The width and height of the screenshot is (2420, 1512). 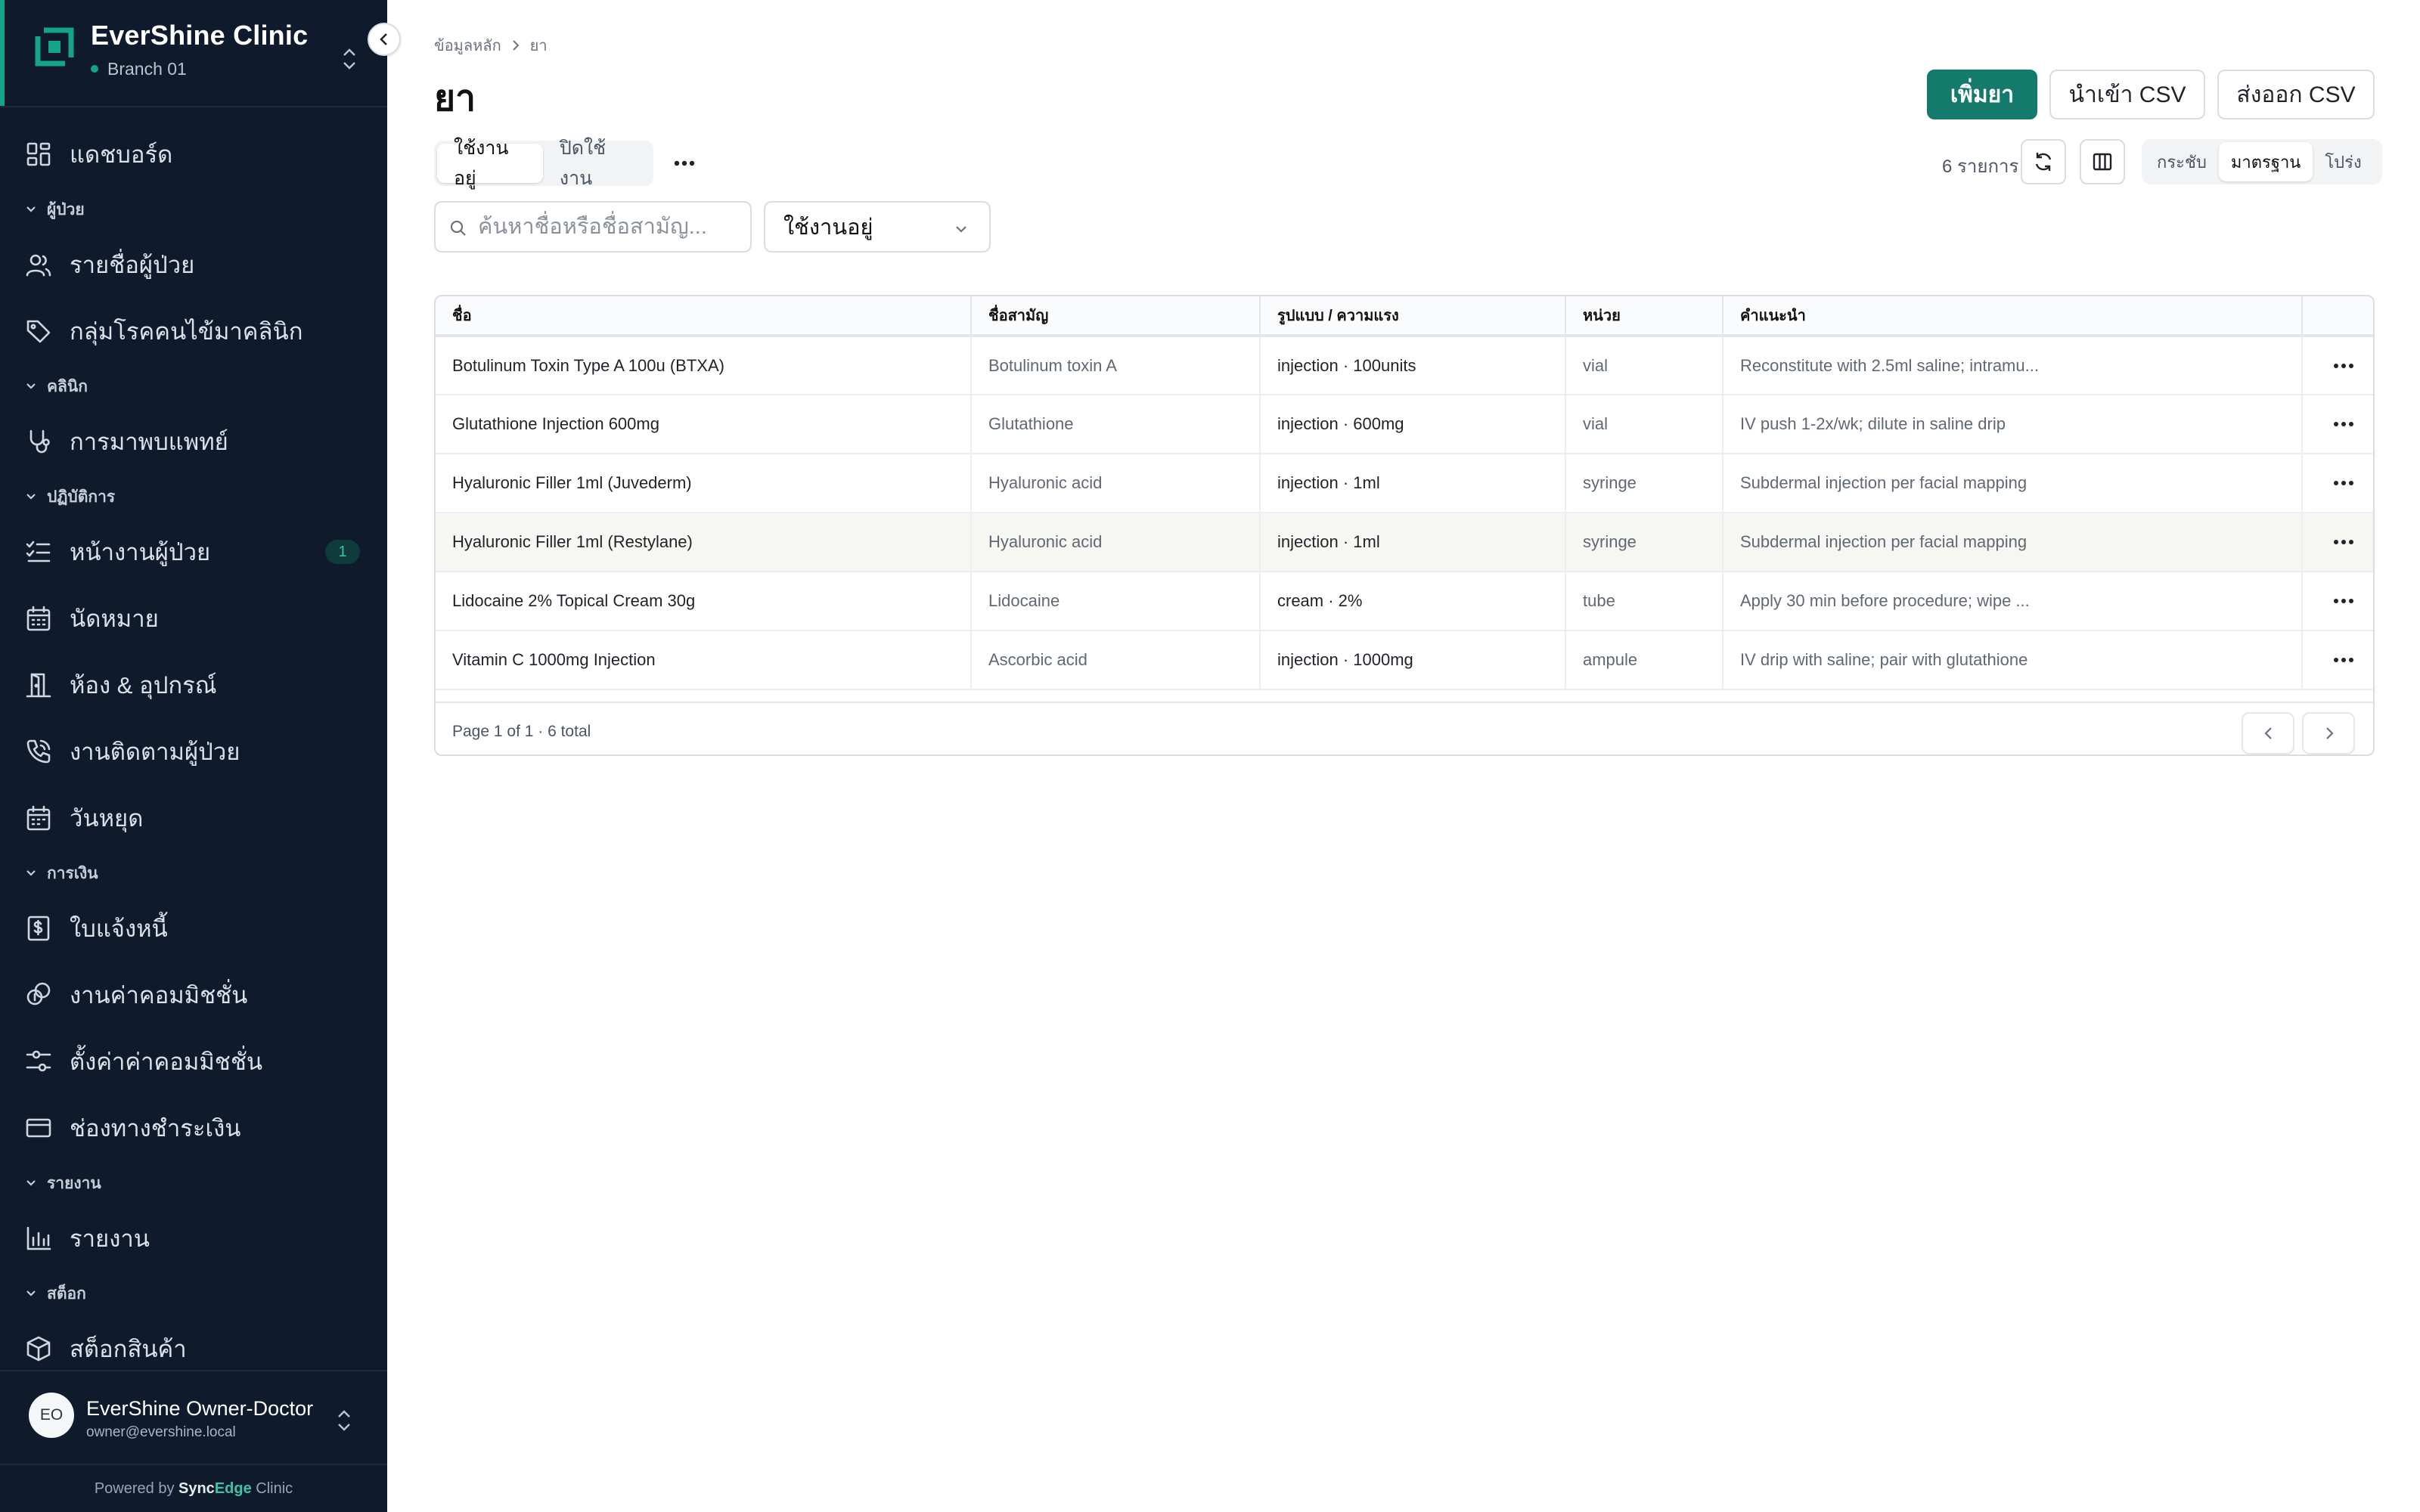 What do you see at coordinates (1413, 660) in the screenshot?
I see `cell-form-strength: injection · 1000mg` at bounding box center [1413, 660].